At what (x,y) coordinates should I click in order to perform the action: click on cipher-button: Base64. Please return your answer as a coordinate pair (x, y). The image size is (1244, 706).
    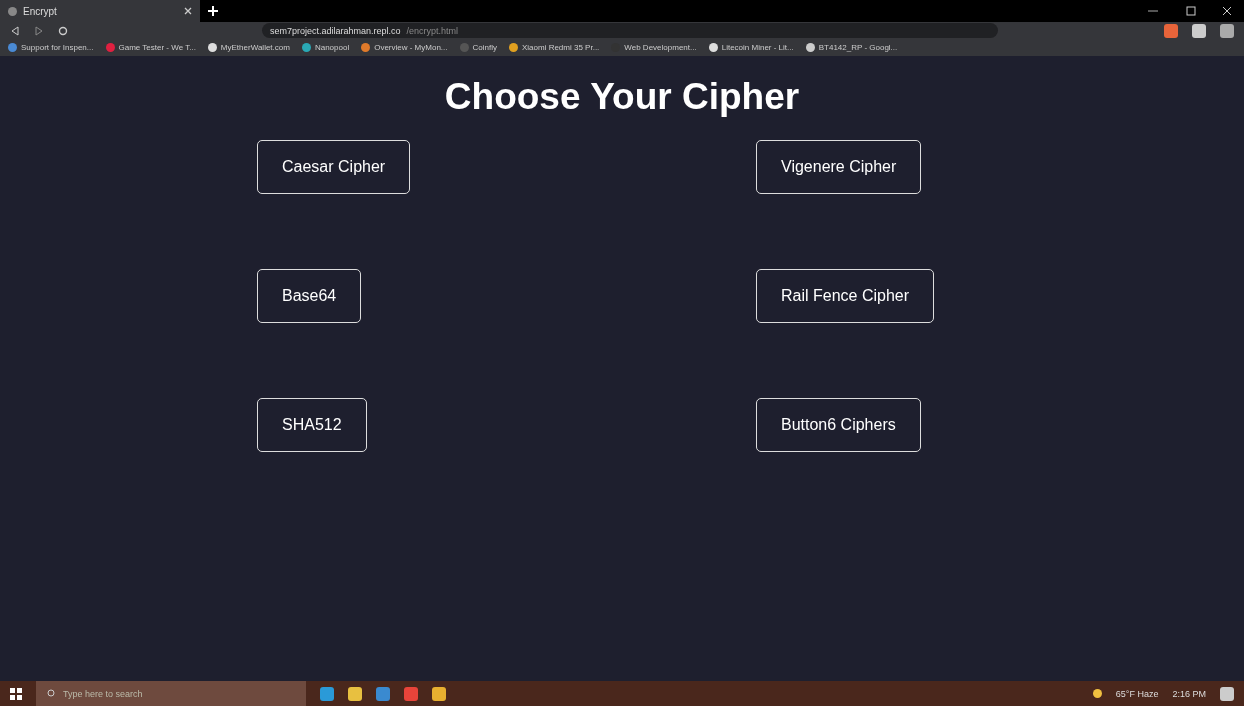
    Looking at the image, I should click on (309, 296).